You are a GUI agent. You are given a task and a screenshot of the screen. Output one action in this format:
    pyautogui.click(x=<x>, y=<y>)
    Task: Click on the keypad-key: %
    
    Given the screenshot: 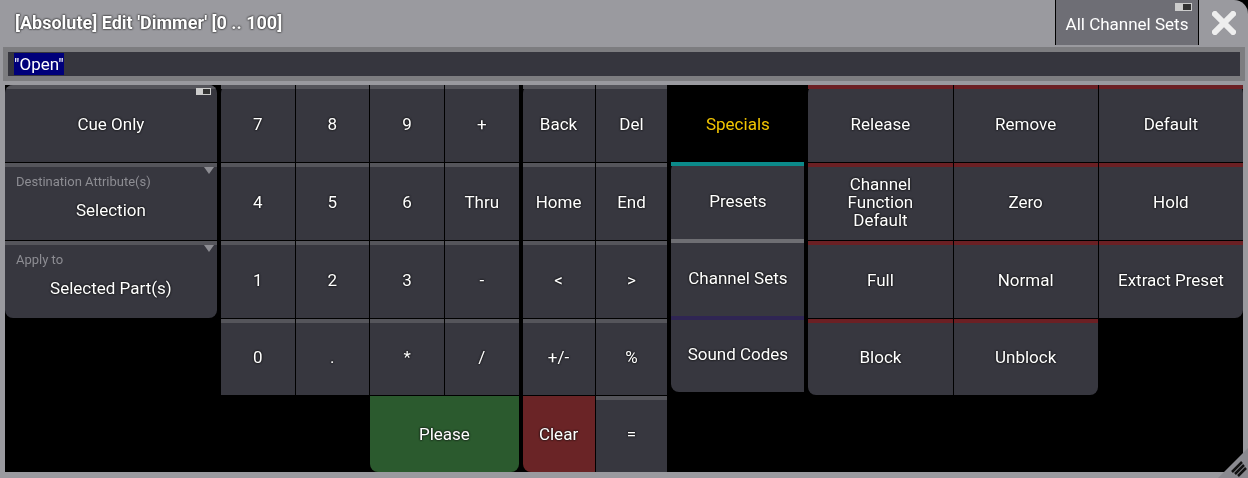 What is the action you would take?
    pyautogui.click(x=631, y=357)
    